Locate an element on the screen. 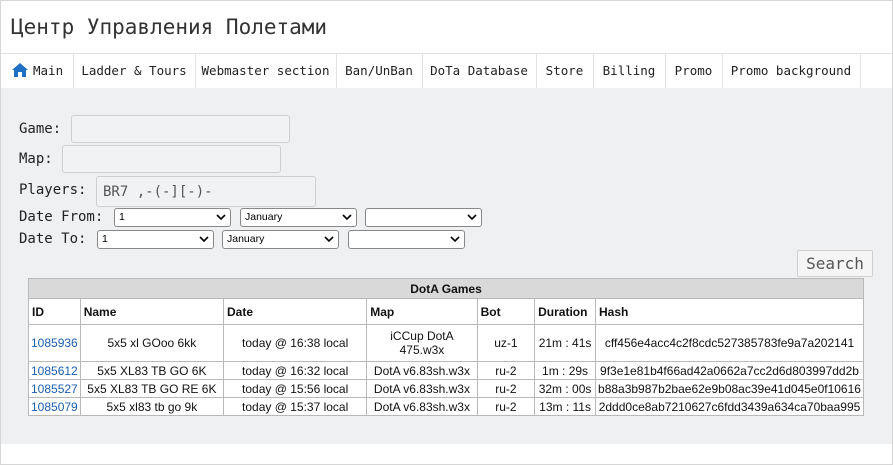  date-from-day-value: 1 is located at coordinates (122, 217).